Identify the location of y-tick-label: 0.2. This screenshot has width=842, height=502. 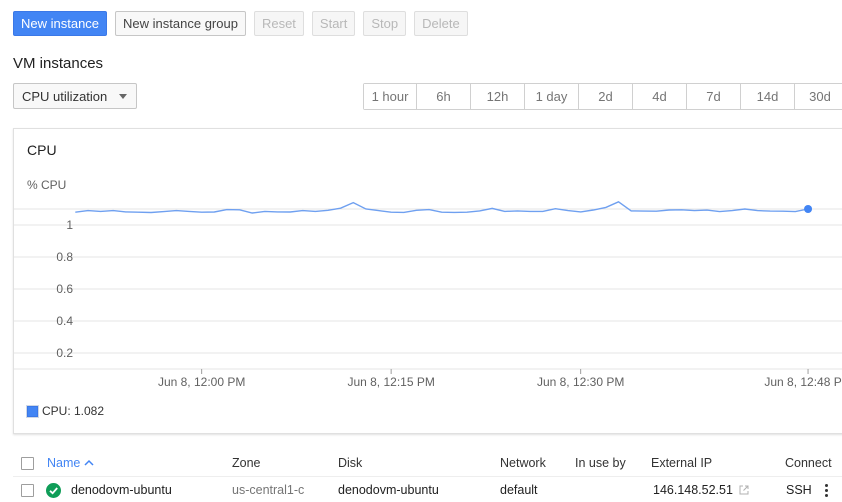
(64, 353).